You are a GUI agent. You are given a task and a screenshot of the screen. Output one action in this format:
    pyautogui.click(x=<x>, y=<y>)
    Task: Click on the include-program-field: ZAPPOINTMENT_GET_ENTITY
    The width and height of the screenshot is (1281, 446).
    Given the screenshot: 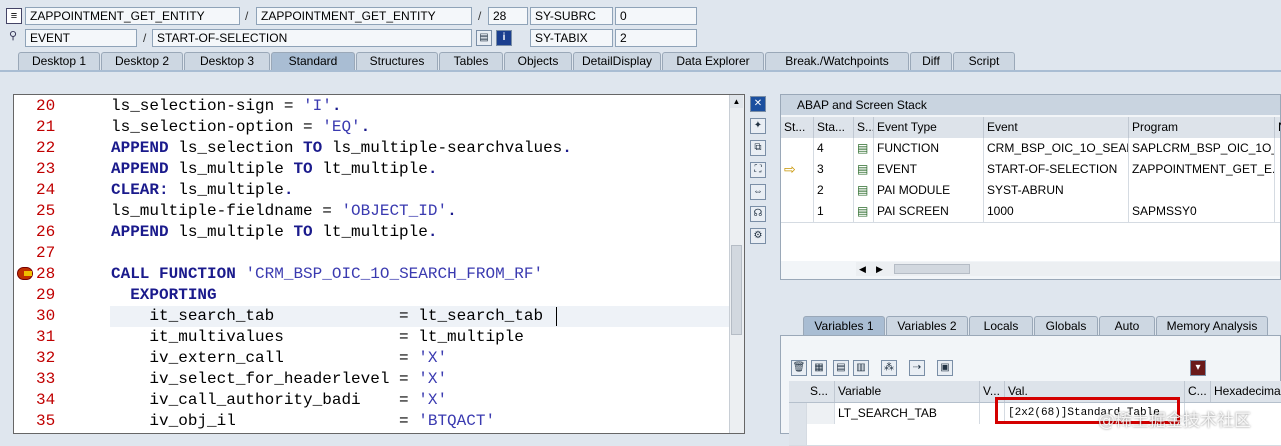 What is the action you would take?
    pyautogui.click(x=364, y=16)
    